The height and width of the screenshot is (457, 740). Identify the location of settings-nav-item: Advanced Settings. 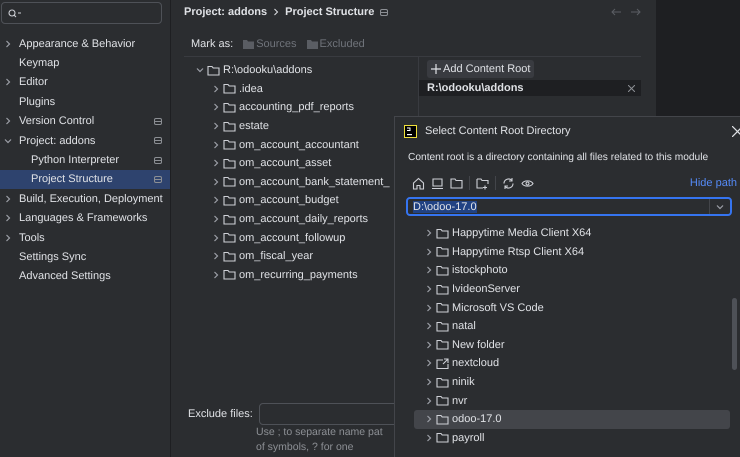
(85, 276).